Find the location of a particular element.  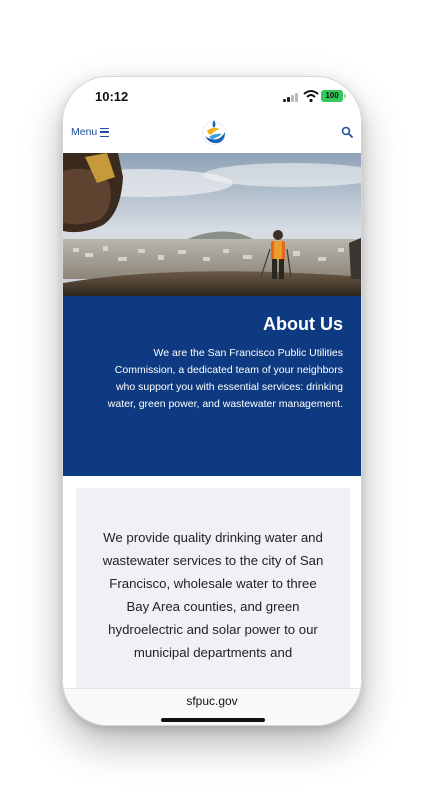

site-header: Menu is located at coordinates (212, 135).